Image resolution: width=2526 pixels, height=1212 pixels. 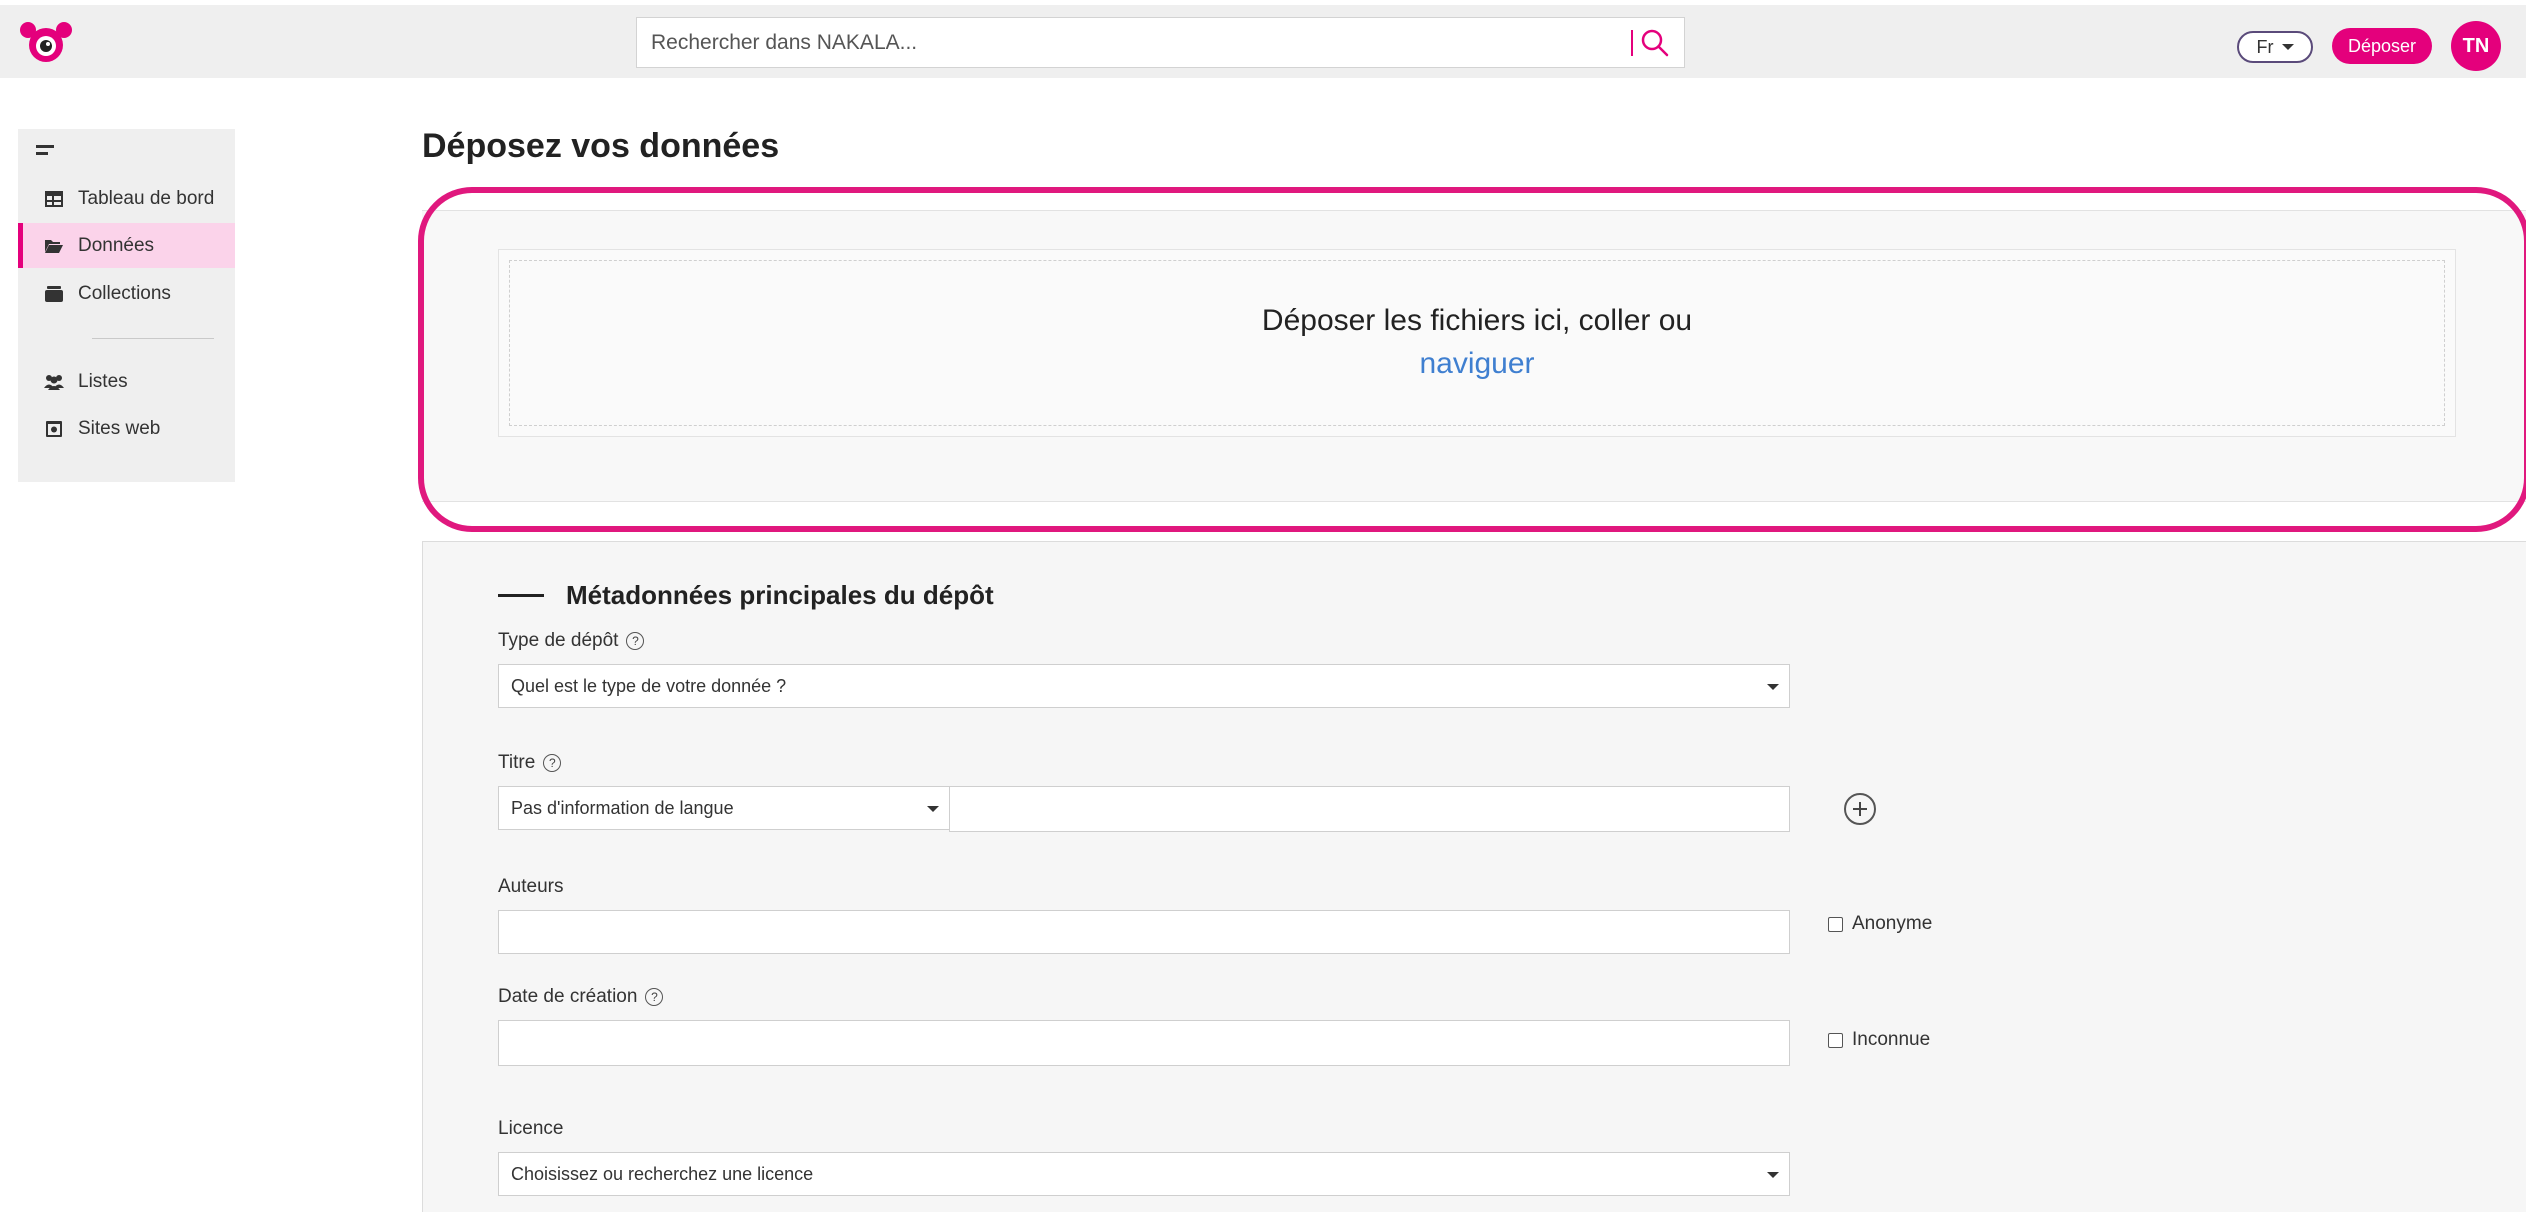 What do you see at coordinates (601, 146) in the screenshot?
I see `page-title: Déposez vos données` at bounding box center [601, 146].